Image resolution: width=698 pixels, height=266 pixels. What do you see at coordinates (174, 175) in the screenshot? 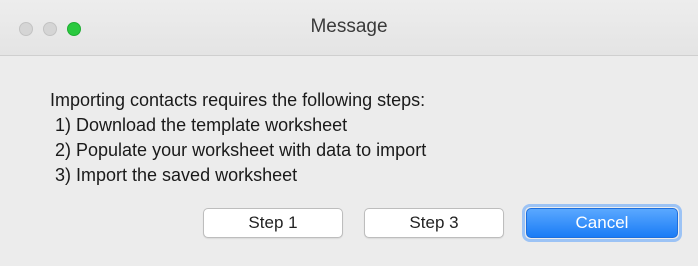
I see `message-line-step-3: 3) Import the saved worksheet` at bounding box center [174, 175].